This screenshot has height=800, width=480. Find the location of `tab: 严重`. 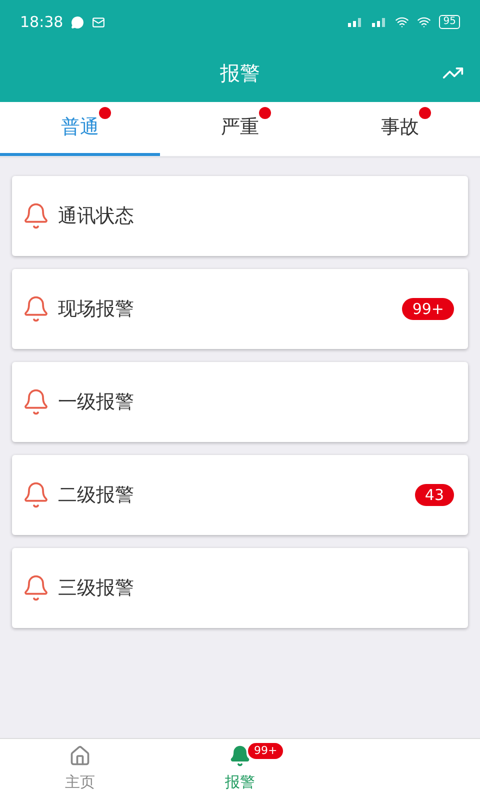

tab: 严重 is located at coordinates (240, 129).